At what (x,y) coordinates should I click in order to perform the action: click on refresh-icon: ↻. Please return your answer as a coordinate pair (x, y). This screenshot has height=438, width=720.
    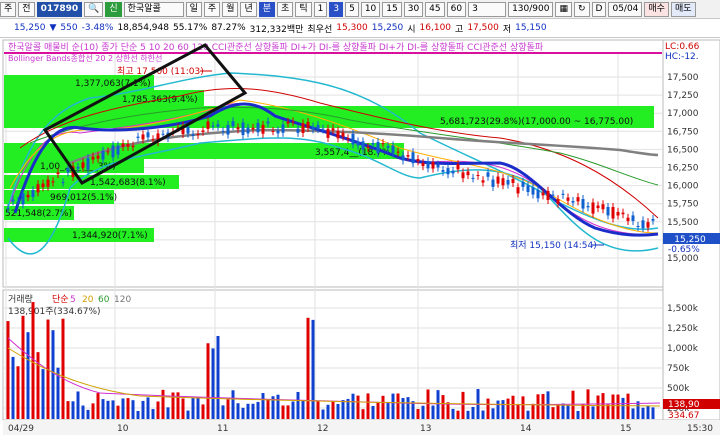
    Looking at the image, I should click on (581, 9).